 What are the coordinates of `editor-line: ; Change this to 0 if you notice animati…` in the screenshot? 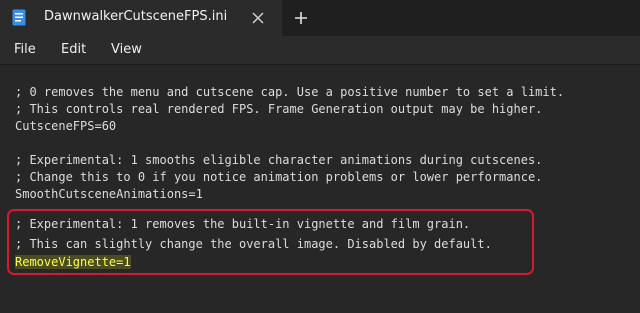 It's located at (279, 177).